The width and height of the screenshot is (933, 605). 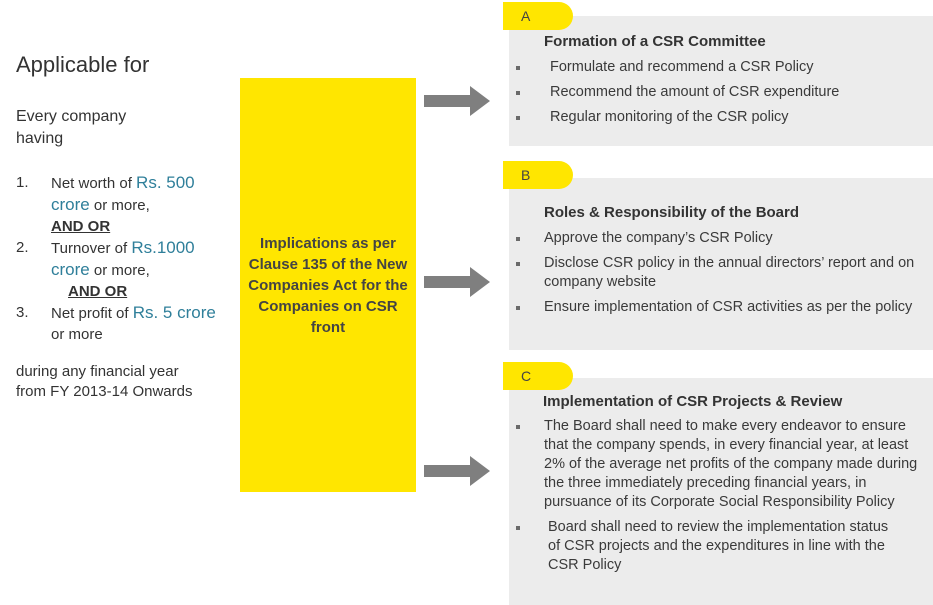 What do you see at coordinates (174, 312) in the screenshot?
I see `criterion-highlight: Rs. 5 crore` at bounding box center [174, 312].